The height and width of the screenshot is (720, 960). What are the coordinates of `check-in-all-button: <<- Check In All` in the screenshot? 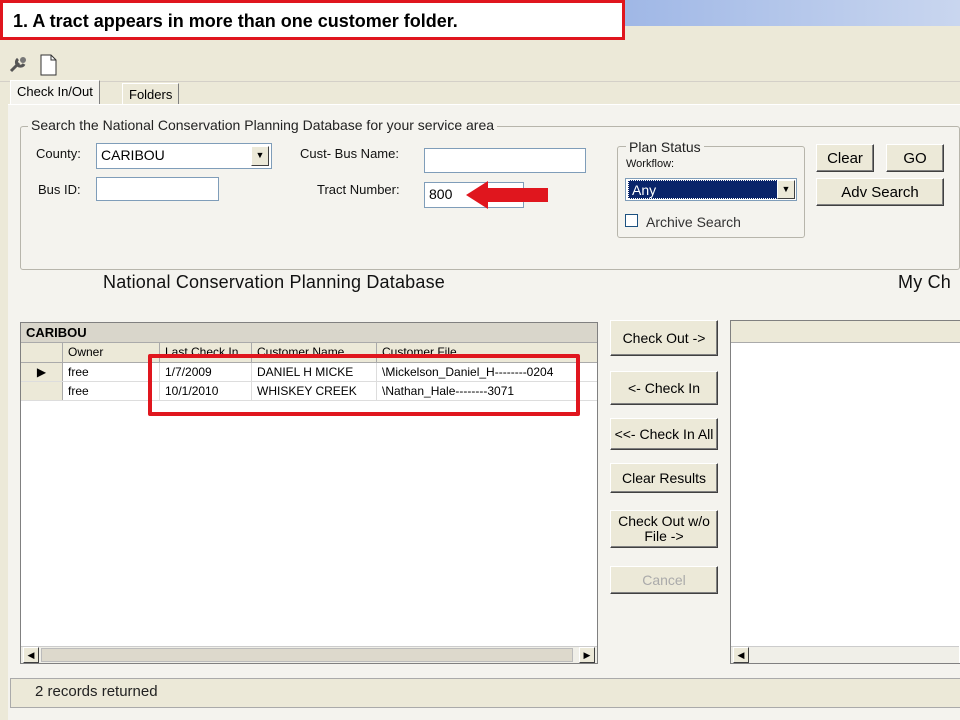 It's located at (664, 434).